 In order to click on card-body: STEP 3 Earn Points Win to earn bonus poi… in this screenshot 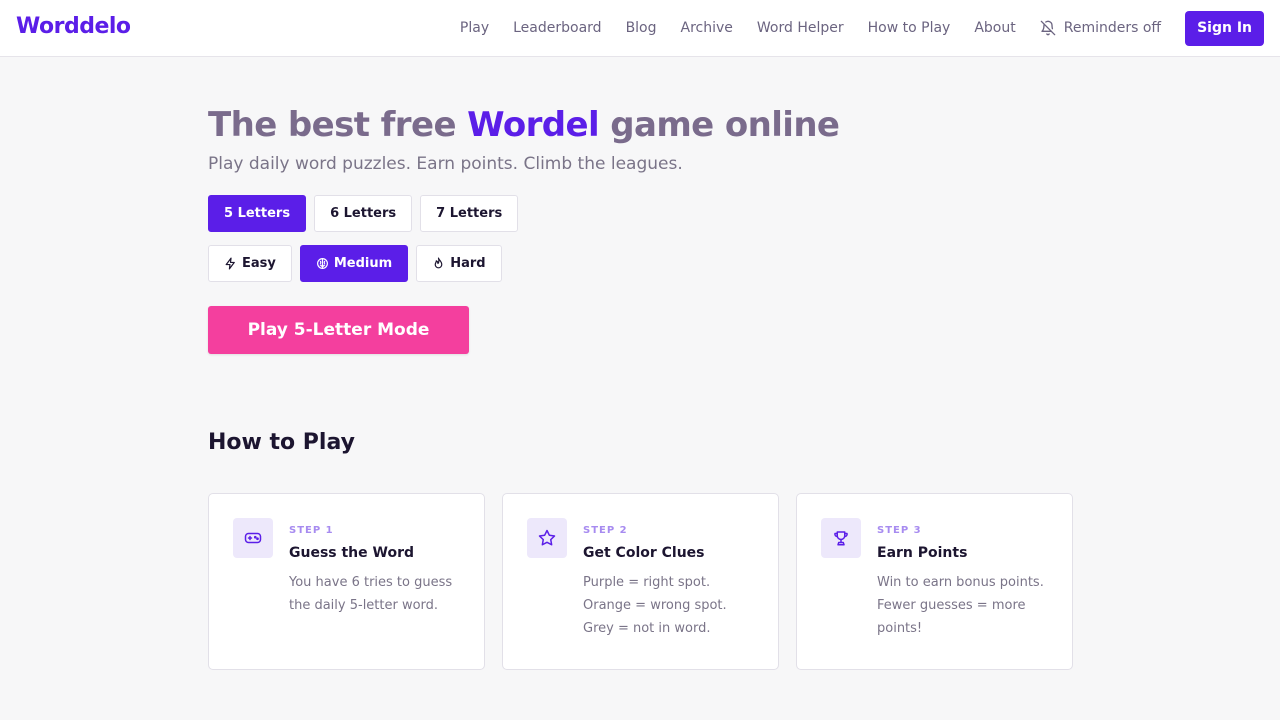, I will do `click(967, 582)`.